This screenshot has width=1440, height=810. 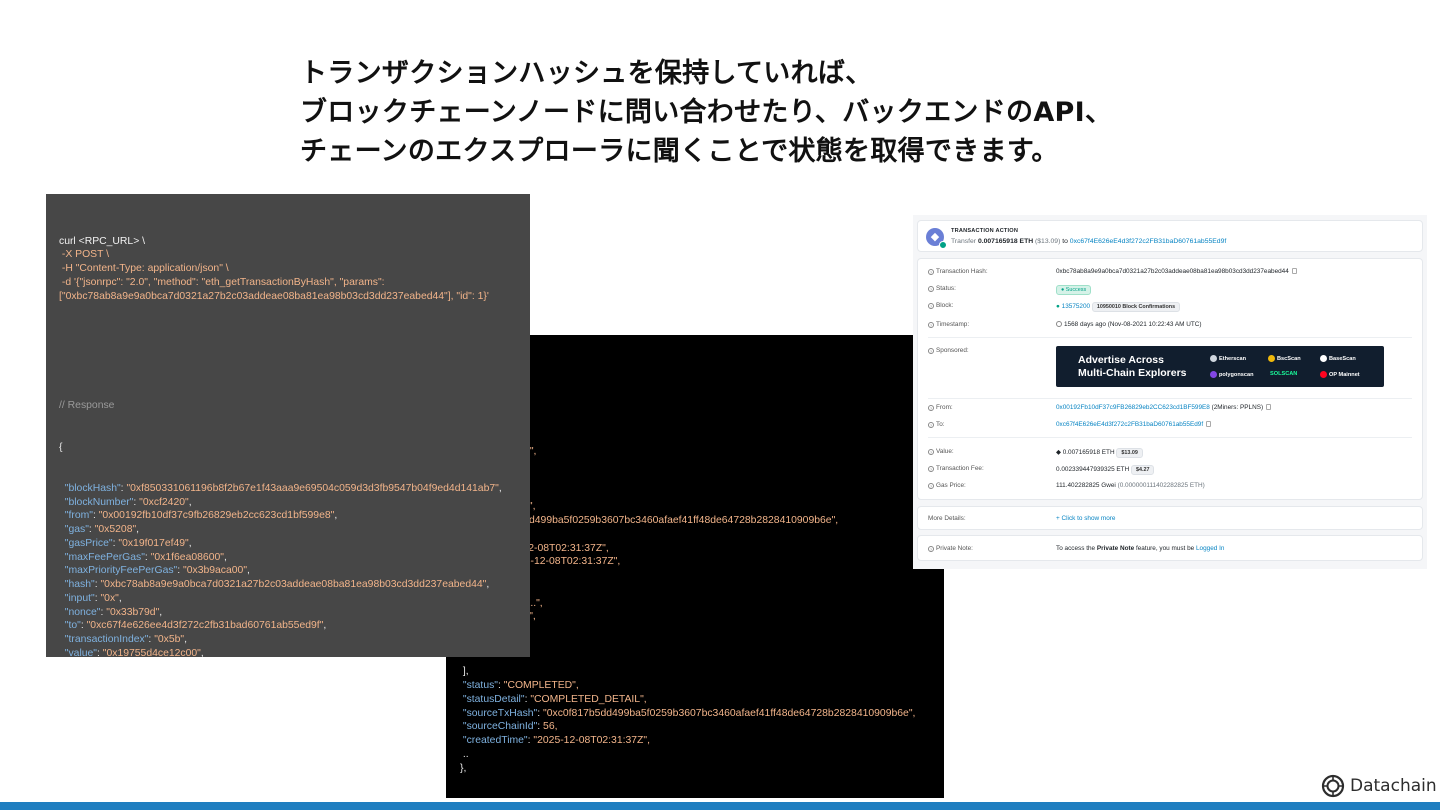 What do you see at coordinates (940, 424) in the screenshot?
I see `to-label: To:` at bounding box center [940, 424].